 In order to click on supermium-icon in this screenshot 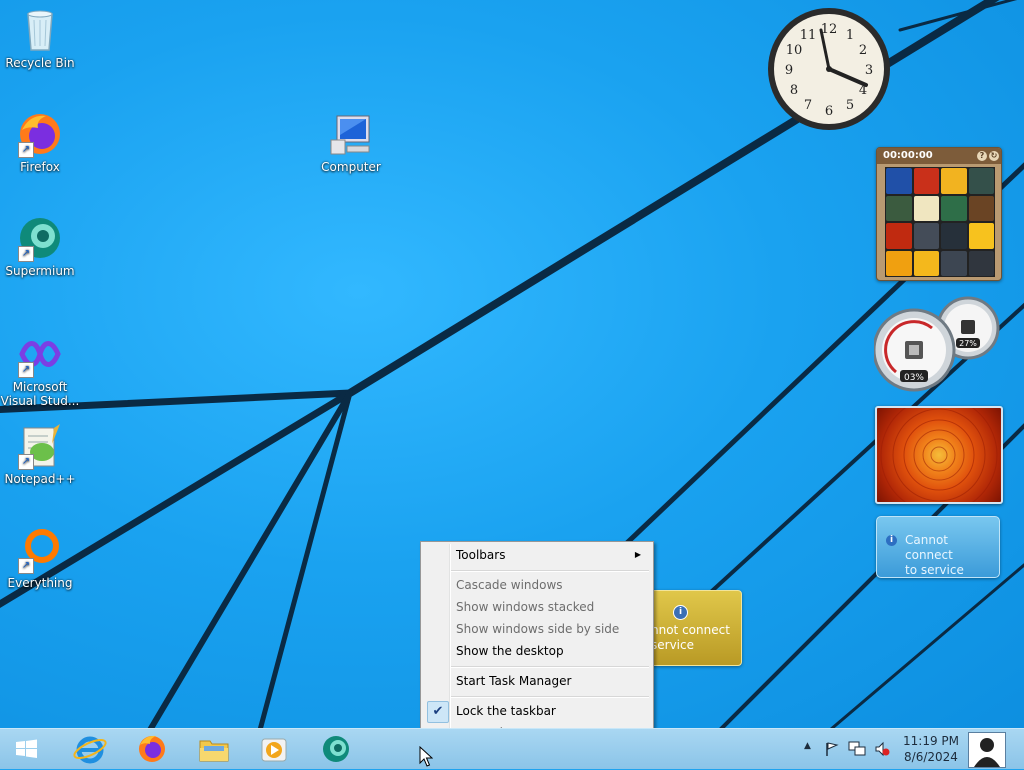, I will do `click(336, 749)`.